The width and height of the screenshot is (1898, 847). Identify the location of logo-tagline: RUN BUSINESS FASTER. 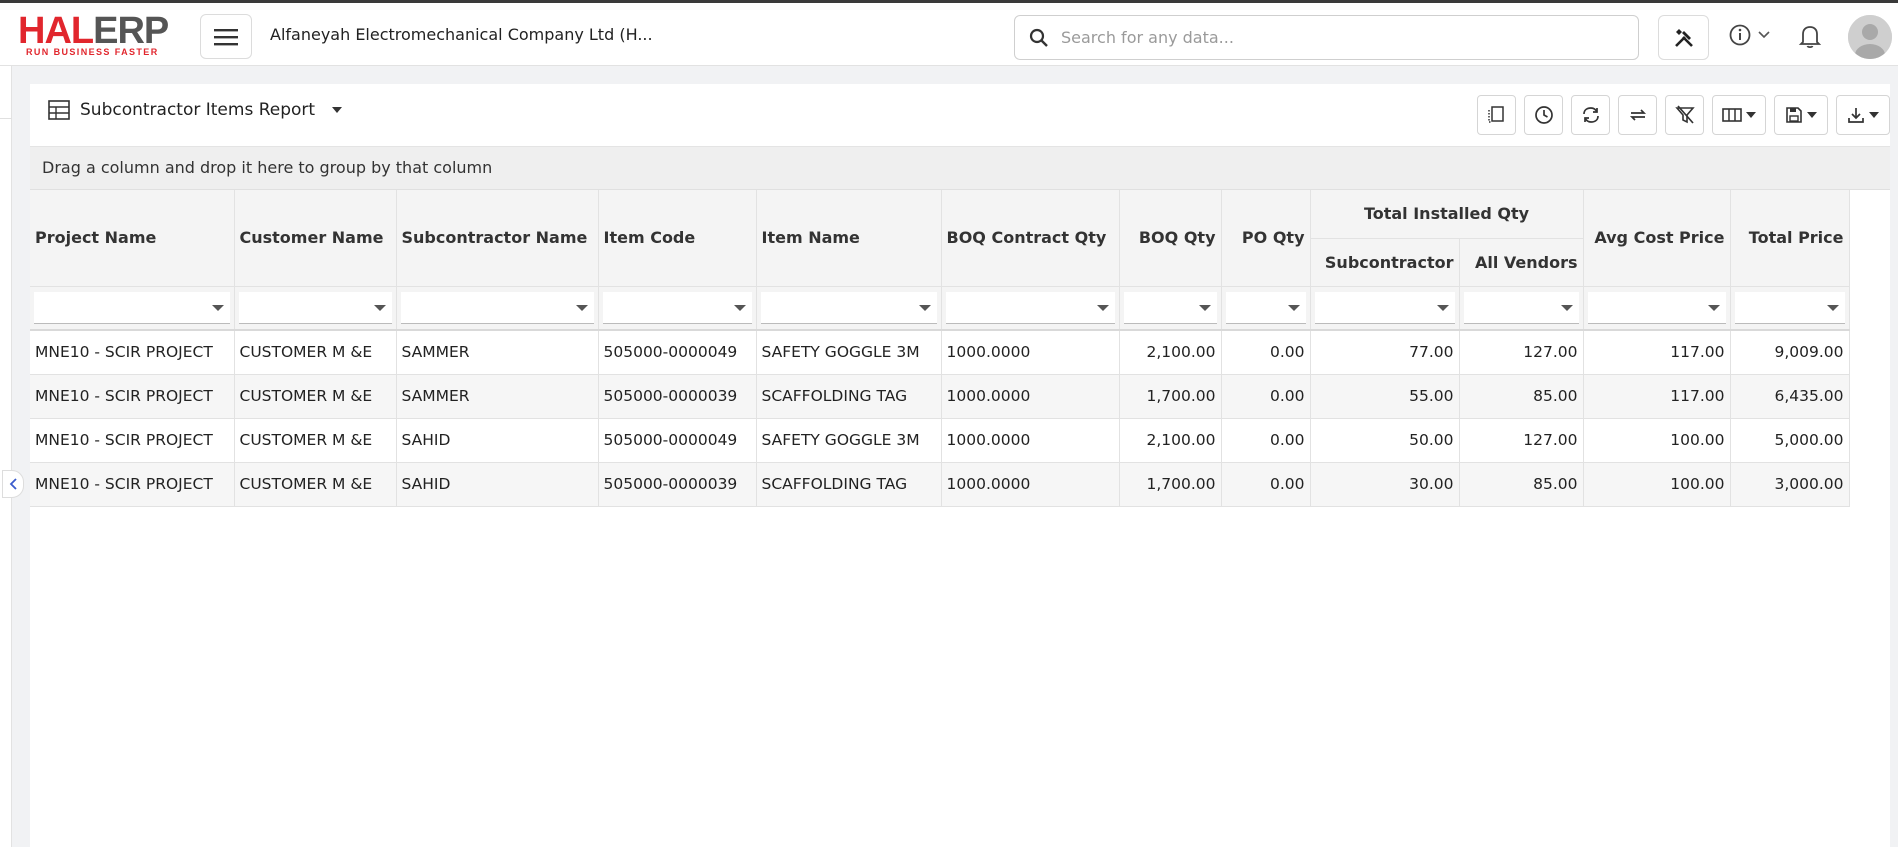
(92, 52).